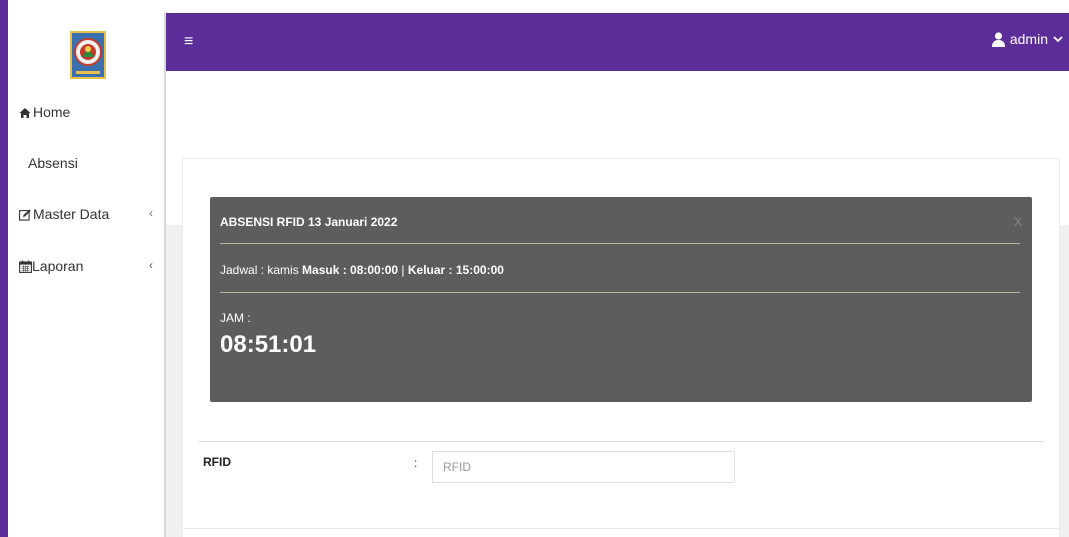 The height and width of the screenshot is (537, 1069). I want to click on top-navbar: ≡ admin, so click(617, 42).